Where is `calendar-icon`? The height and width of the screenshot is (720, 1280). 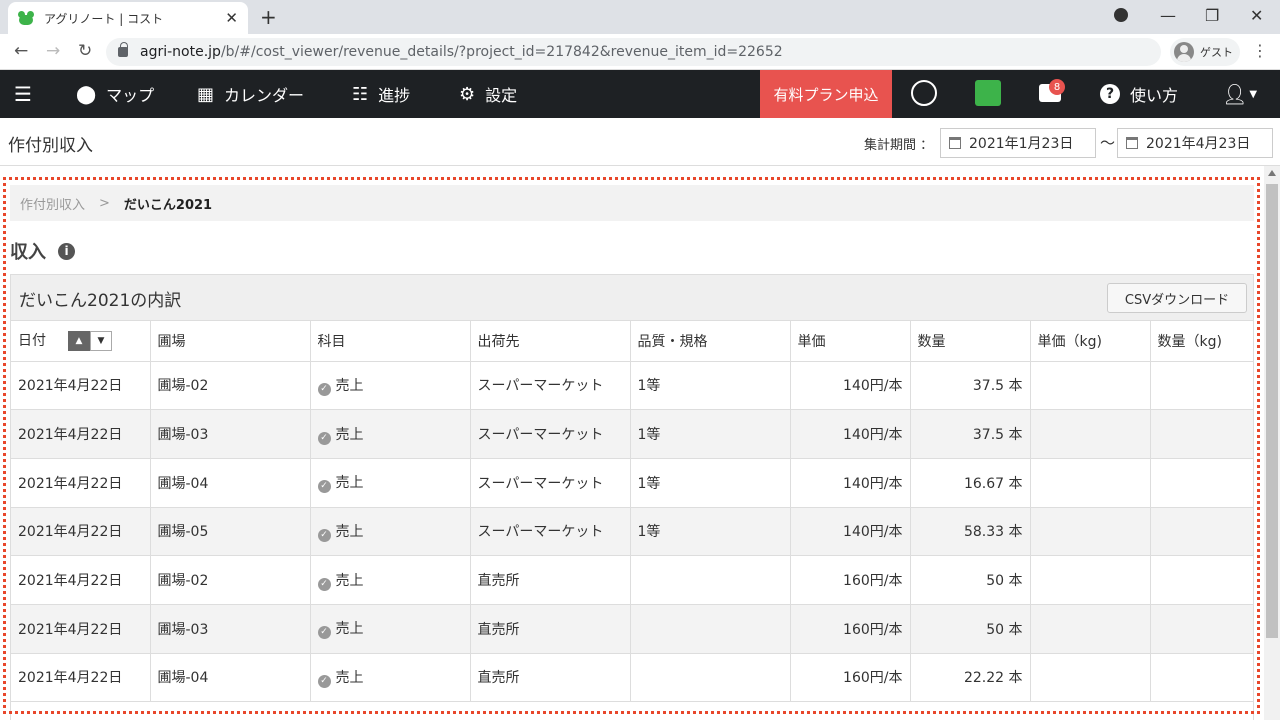
calendar-icon is located at coordinates (1132, 143).